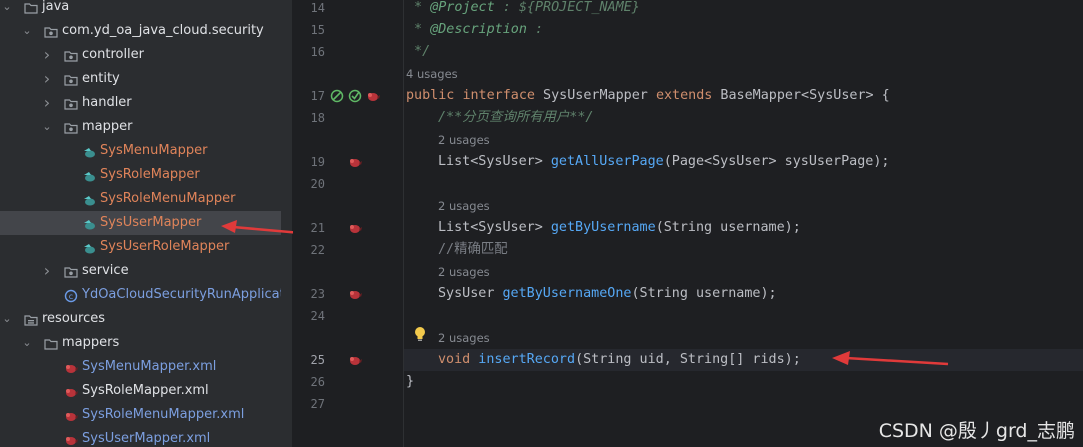  I want to click on tree-item-label: SysMenuMapper.xml, so click(149, 366).